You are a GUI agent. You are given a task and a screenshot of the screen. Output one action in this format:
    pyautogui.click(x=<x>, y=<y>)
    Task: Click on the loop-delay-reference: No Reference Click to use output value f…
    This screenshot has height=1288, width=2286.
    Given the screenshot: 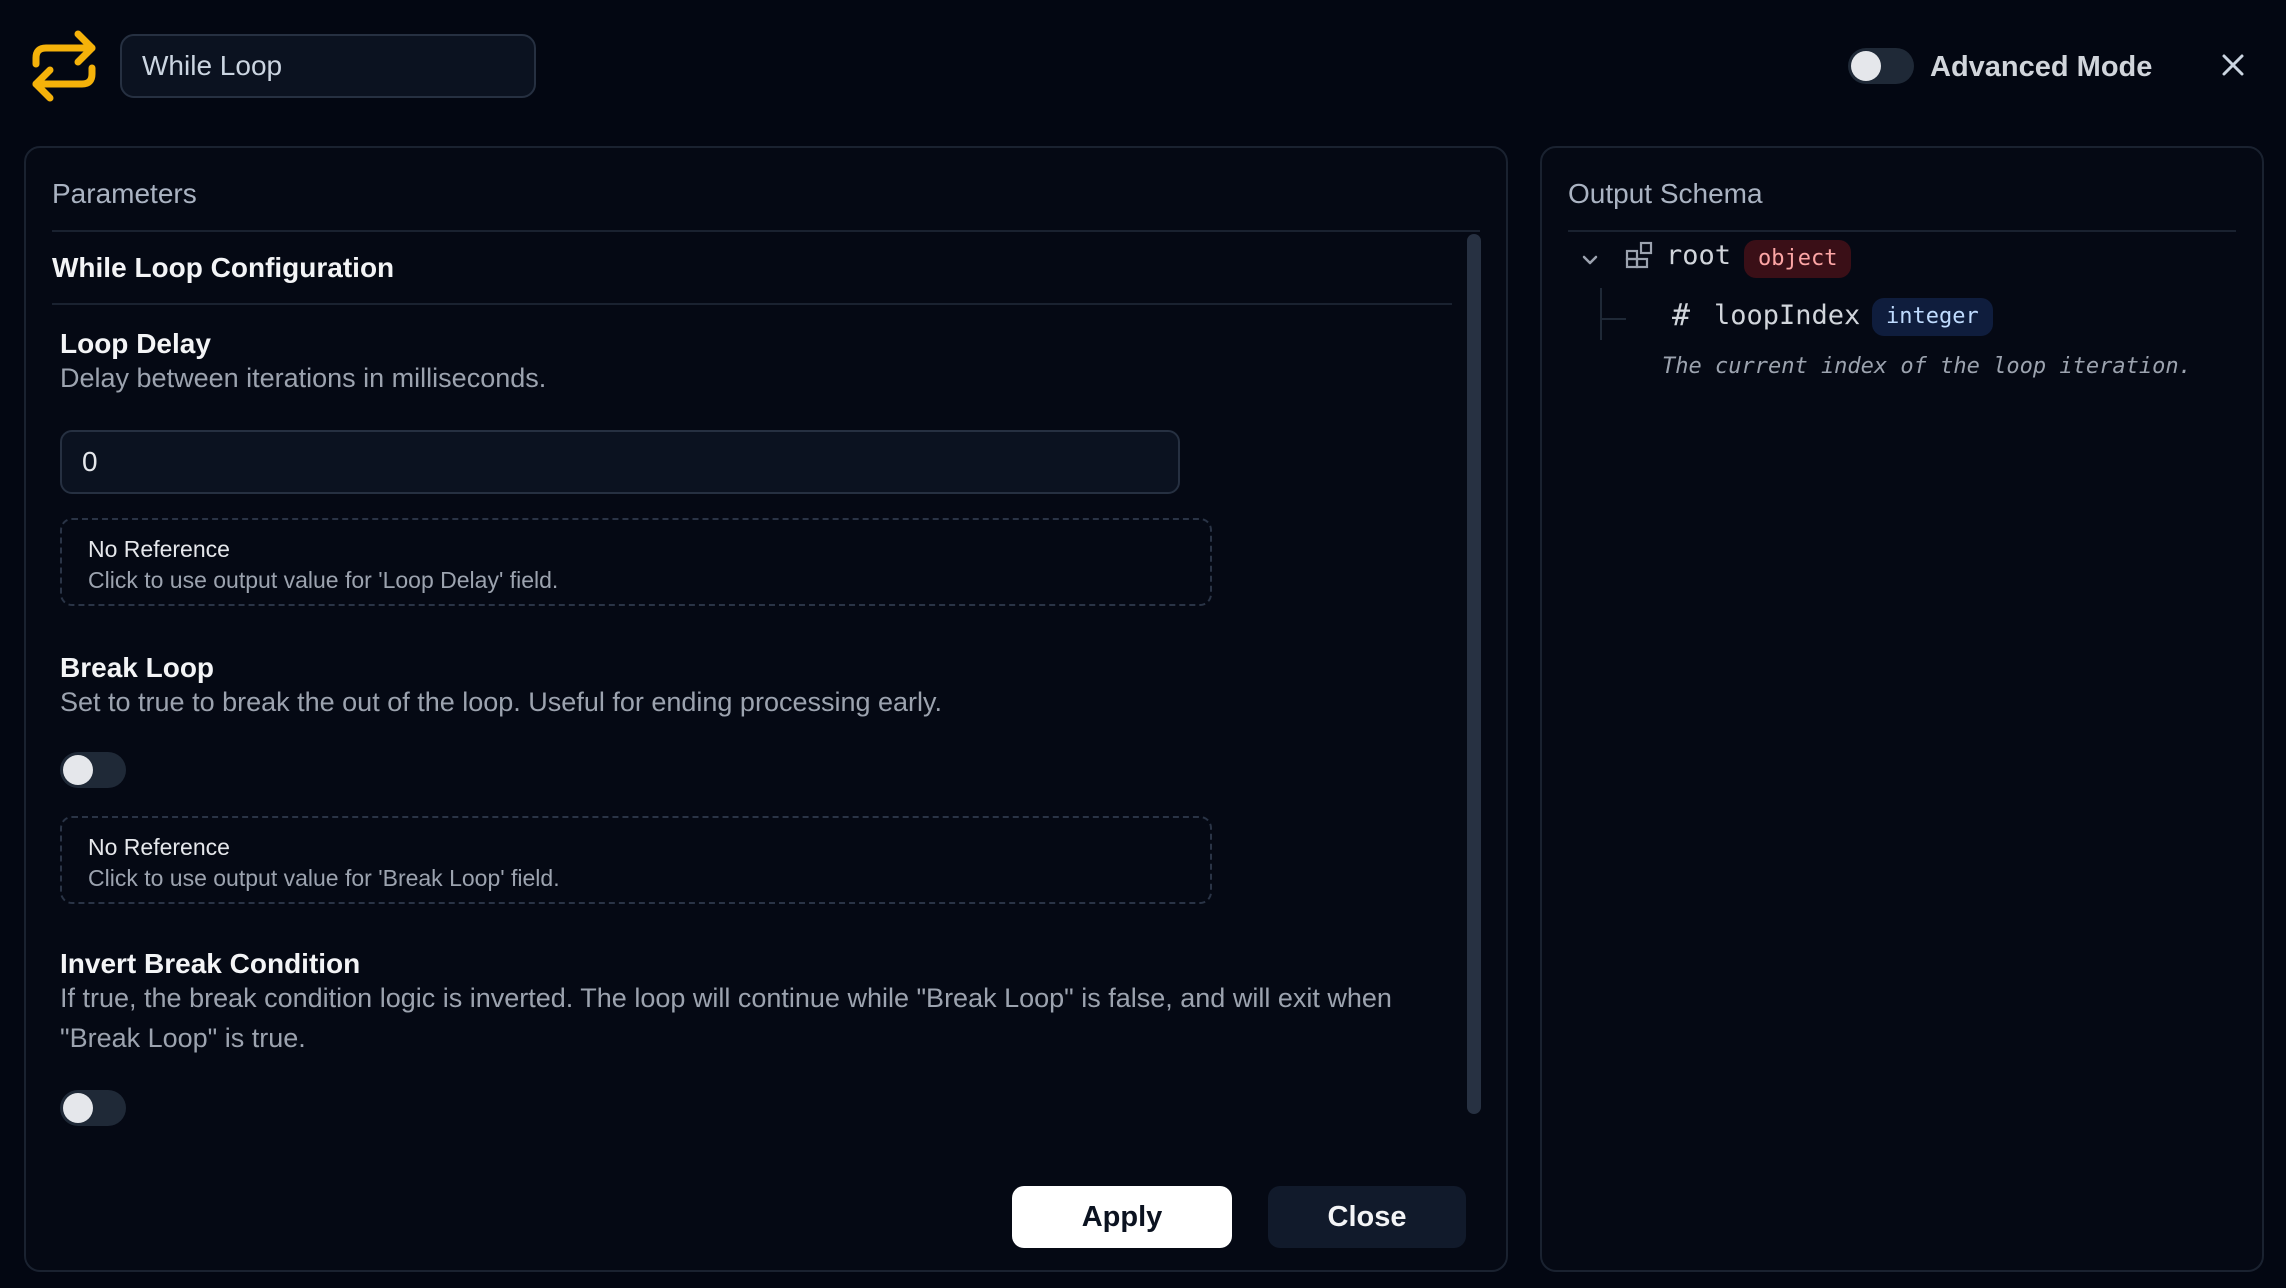 What is the action you would take?
    pyautogui.click(x=636, y=562)
    